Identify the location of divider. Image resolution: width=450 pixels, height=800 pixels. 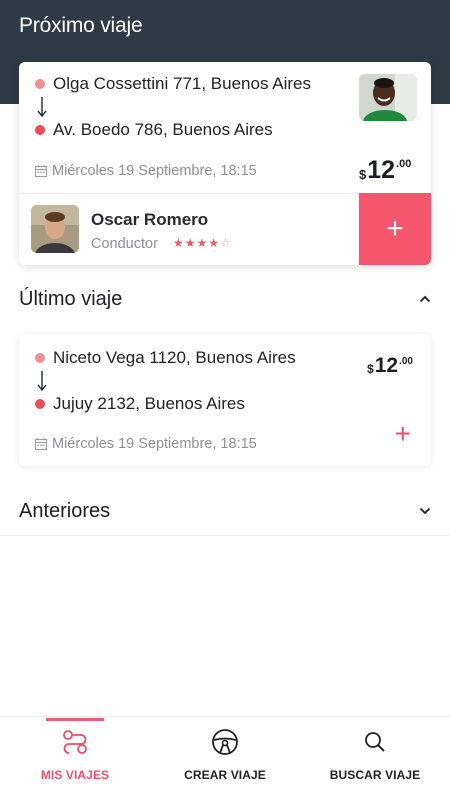
(225, 535).